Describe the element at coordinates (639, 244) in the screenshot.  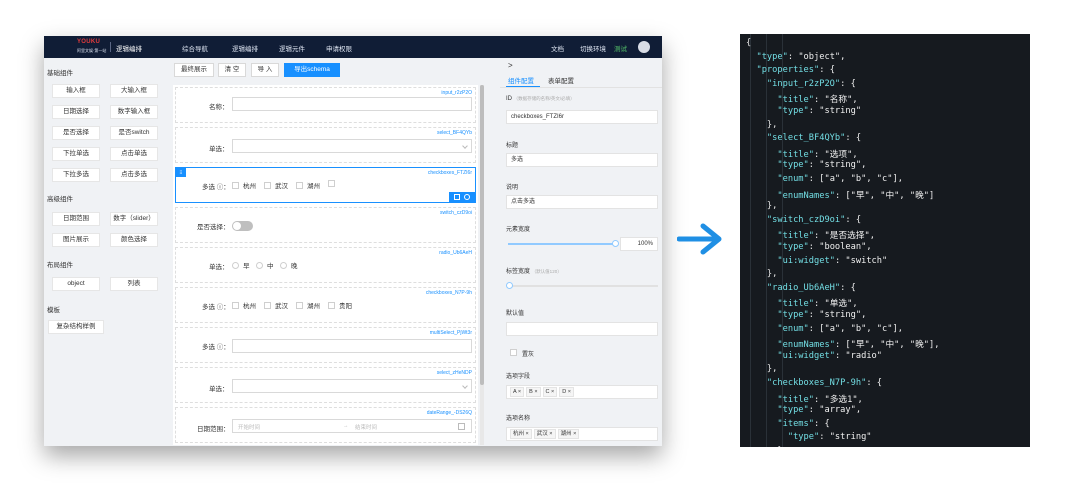
I see `width-value: 100%` at that location.